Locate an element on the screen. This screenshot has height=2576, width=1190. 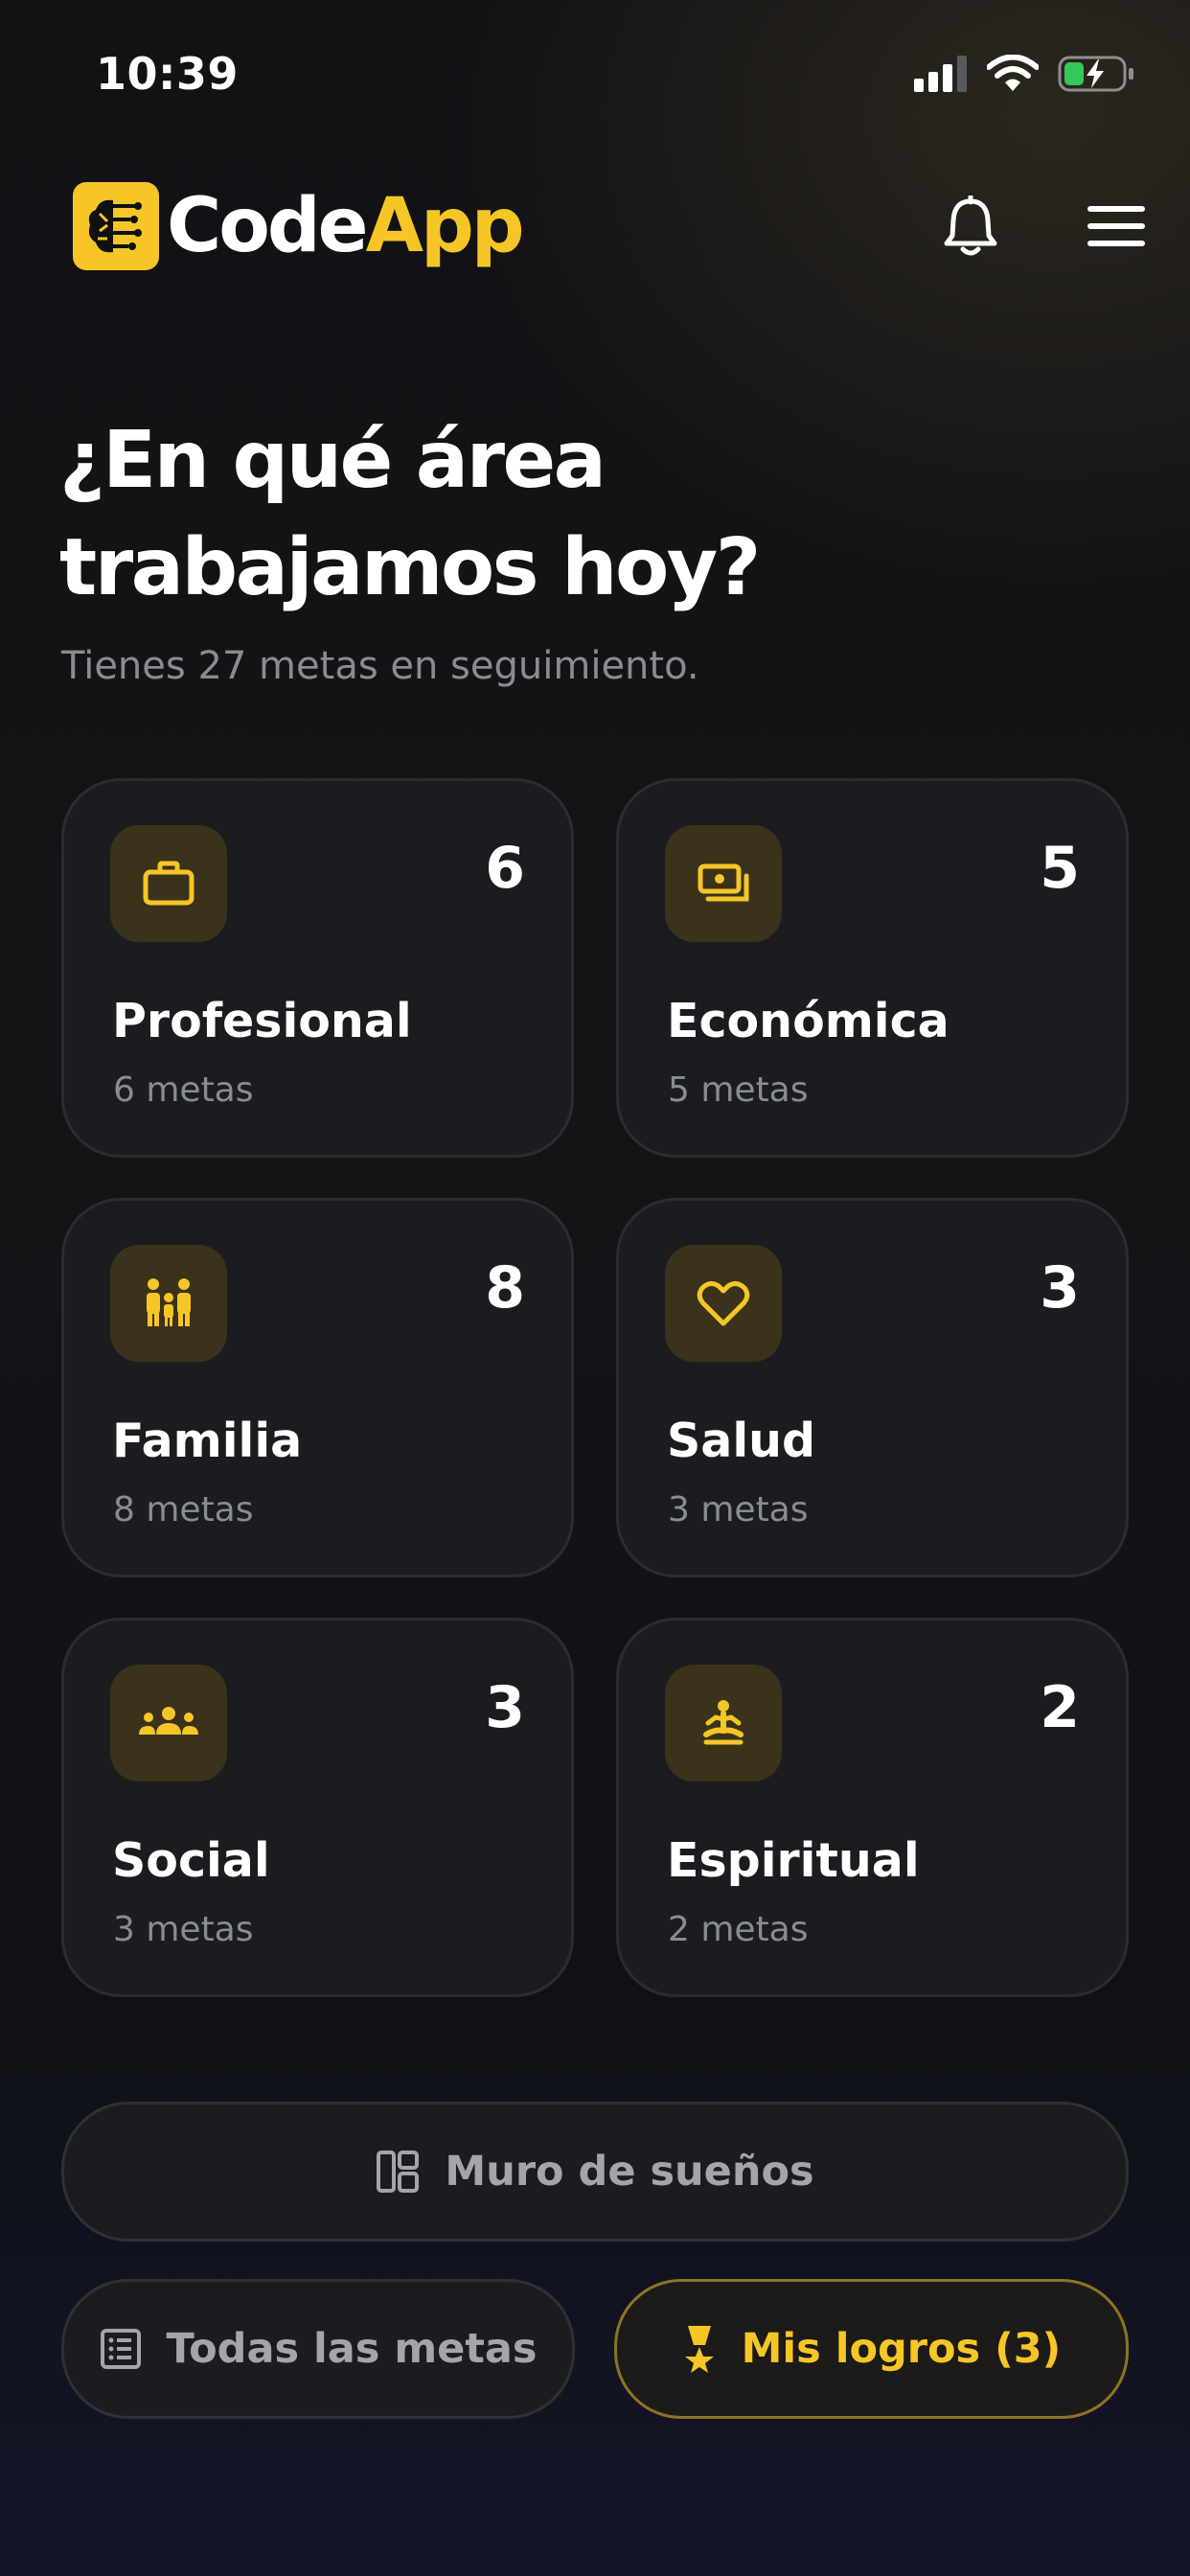
status-icons is located at coordinates (1024, 74).